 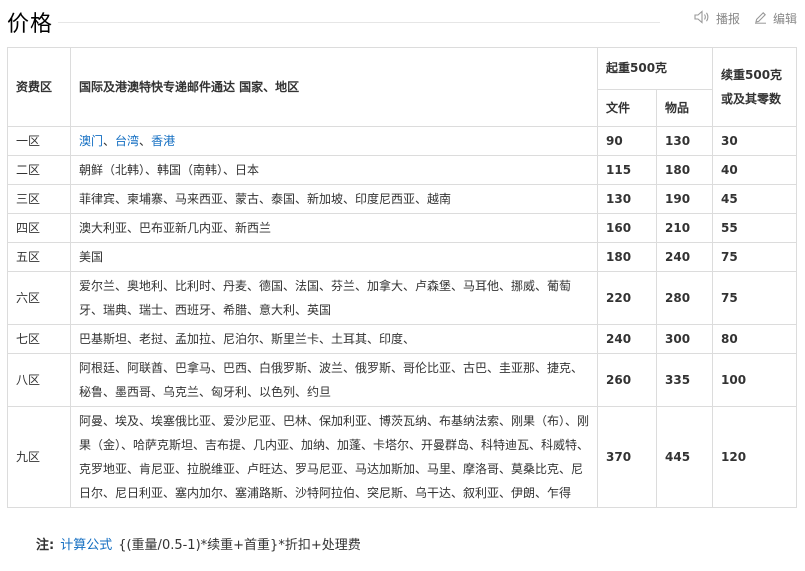 I want to click on formula-text: {(重量/0.5-1)*续重+首重}*折扣+处理费, so click(x=239, y=545).